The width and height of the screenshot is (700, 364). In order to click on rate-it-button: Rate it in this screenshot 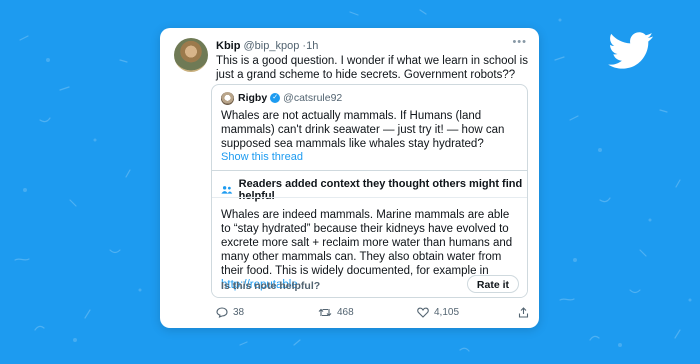, I will do `click(492, 284)`.